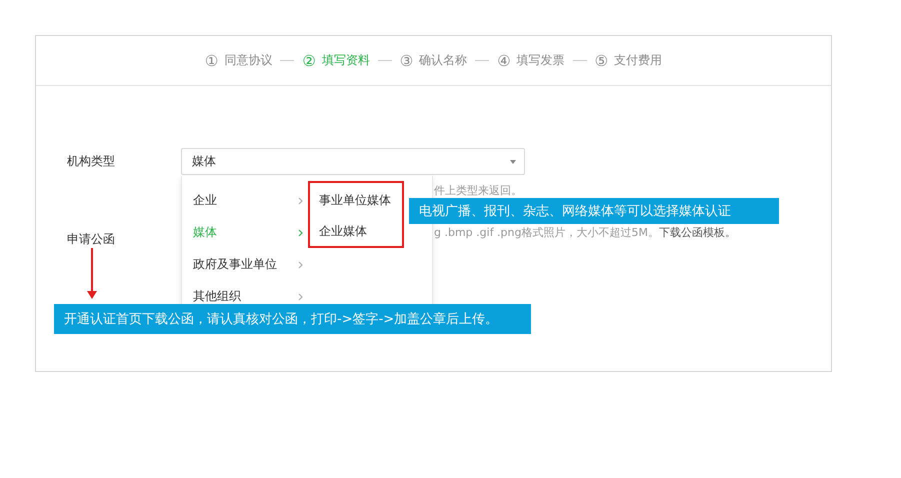 The width and height of the screenshot is (901, 478). What do you see at coordinates (697, 232) in the screenshot?
I see `template-link: 下载公函模板。` at bounding box center [697, 232].